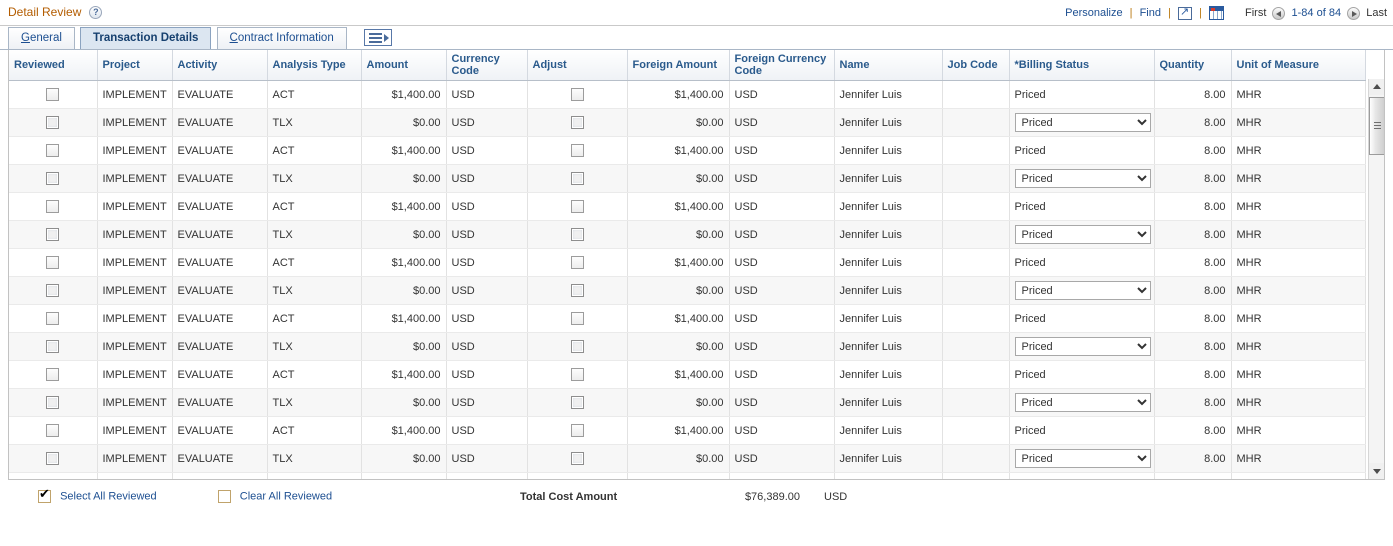  Describe the element at coordinates (487, 94) in the screenshot. I see `cell-currency-code: USD` at that location.